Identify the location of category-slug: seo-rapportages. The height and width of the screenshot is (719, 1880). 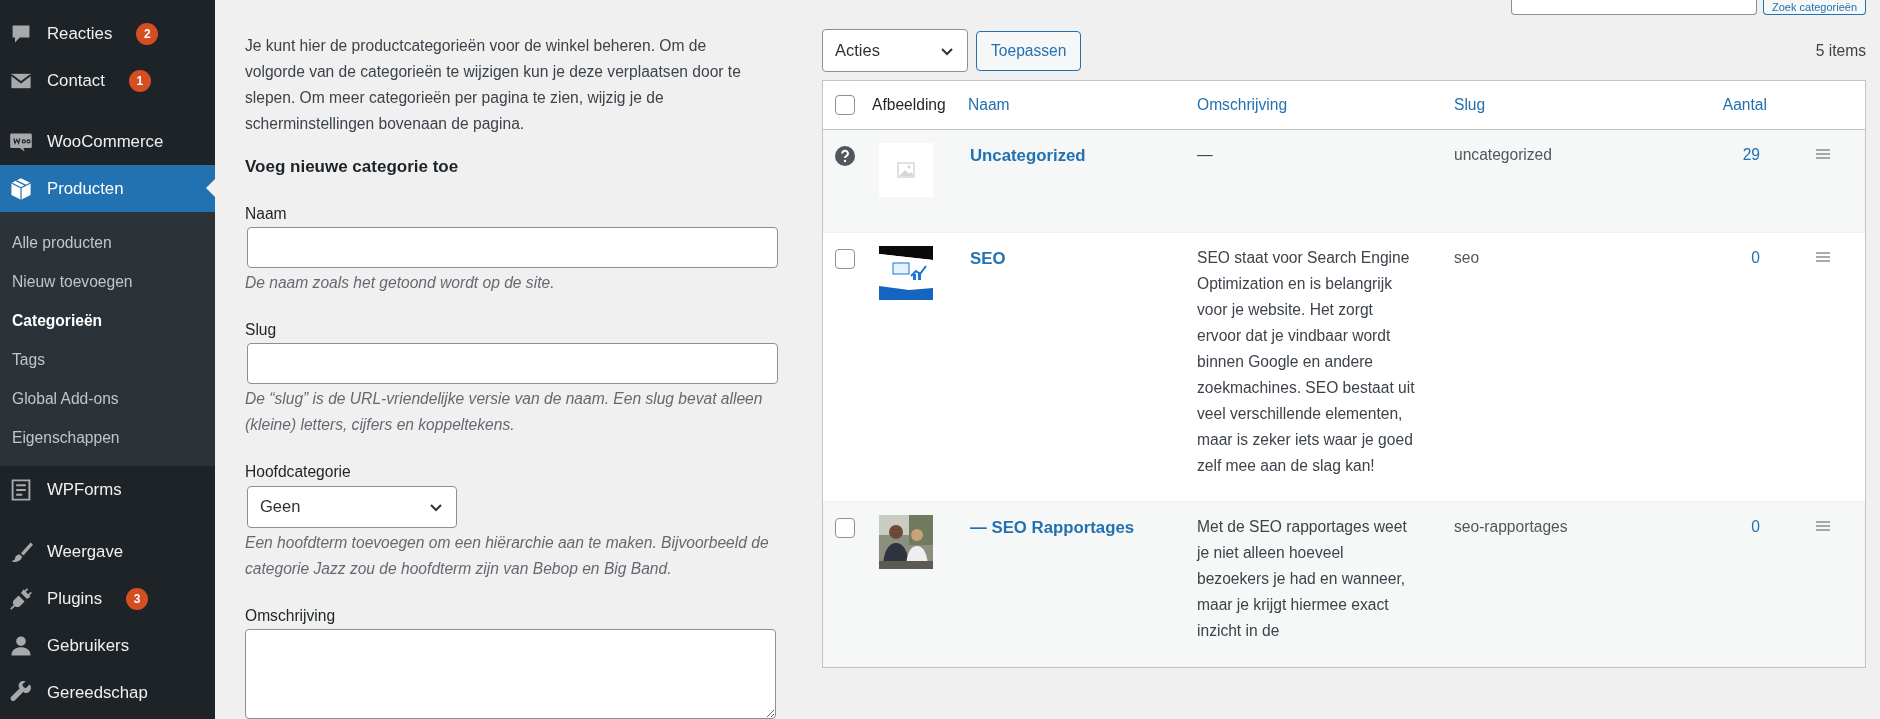
(1511, 526).